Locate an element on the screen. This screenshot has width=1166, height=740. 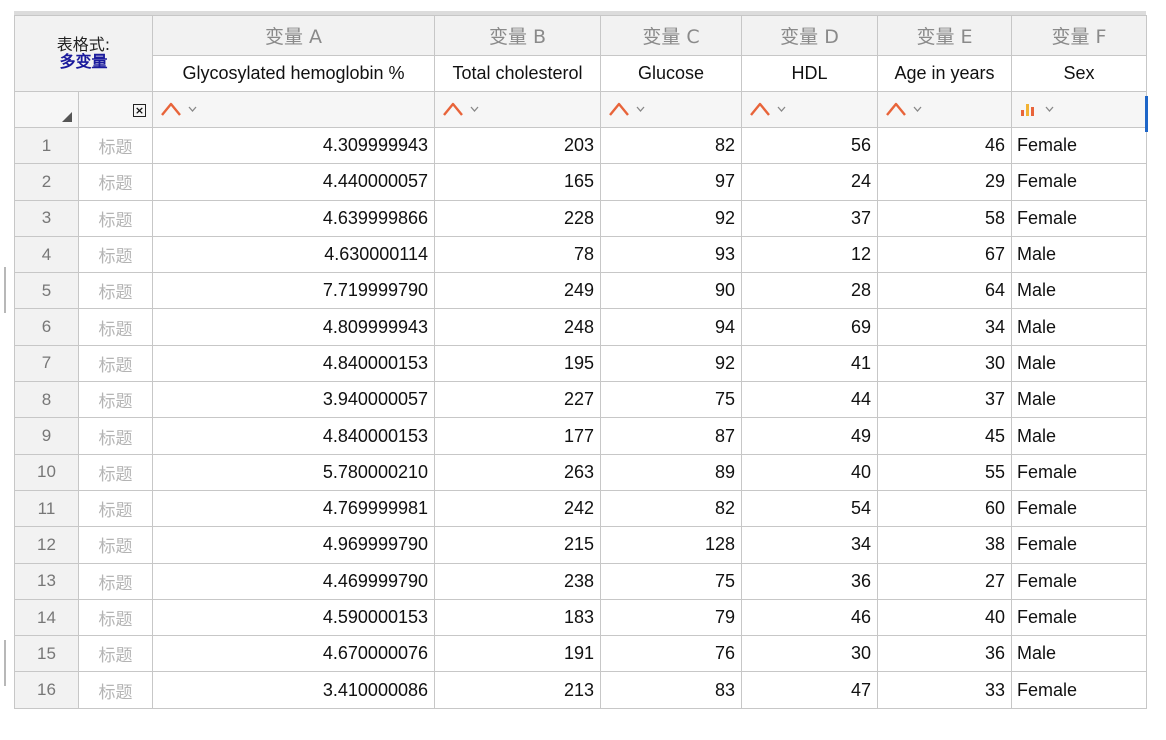
data-cell: 49 is located at coordinates (809, 436).